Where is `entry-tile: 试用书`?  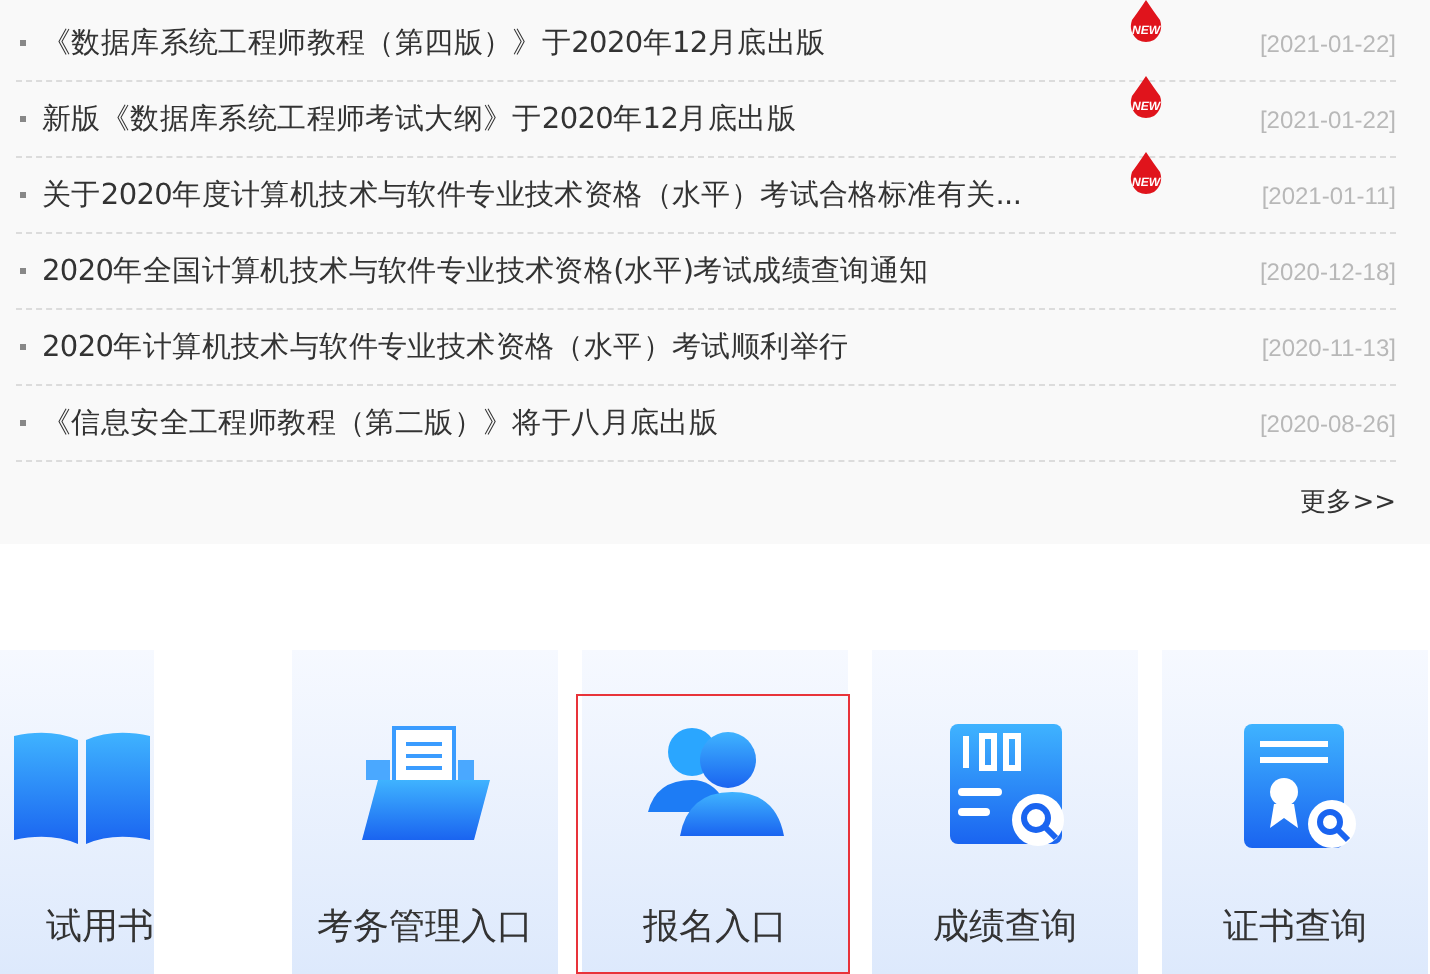
entry-tile: 试用书 is located at coordinates (77, 812).